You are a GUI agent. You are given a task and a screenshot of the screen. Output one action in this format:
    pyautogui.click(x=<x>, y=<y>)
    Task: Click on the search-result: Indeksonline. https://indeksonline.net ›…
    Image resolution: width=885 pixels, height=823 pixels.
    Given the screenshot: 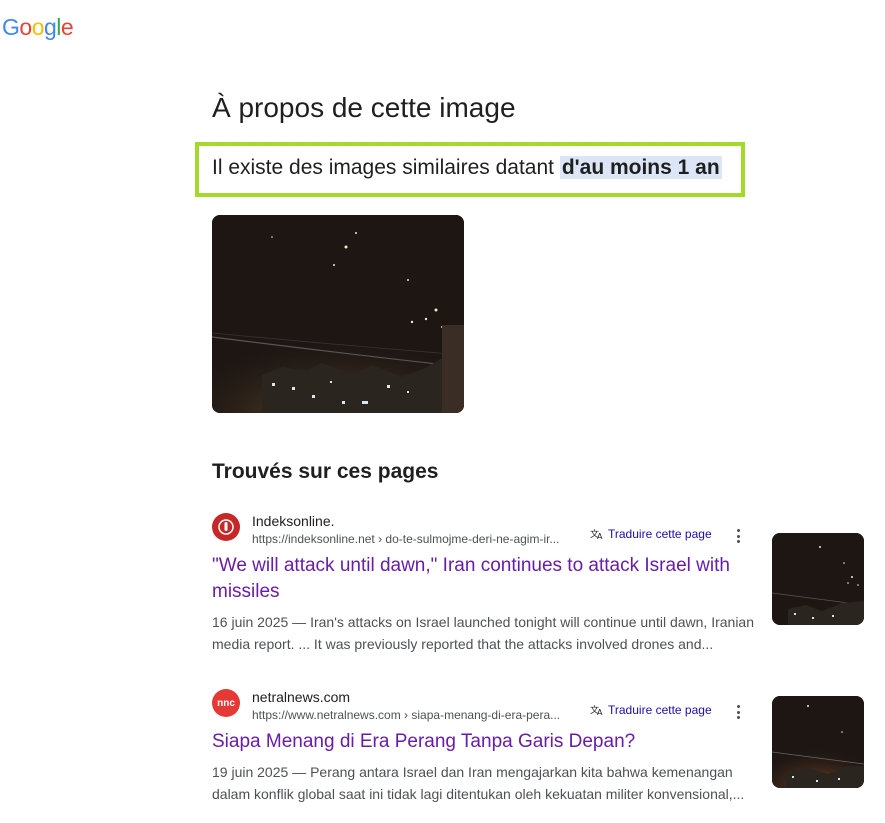 What is the action you would take?
    pyautogui.click(x=542, y=588)
    